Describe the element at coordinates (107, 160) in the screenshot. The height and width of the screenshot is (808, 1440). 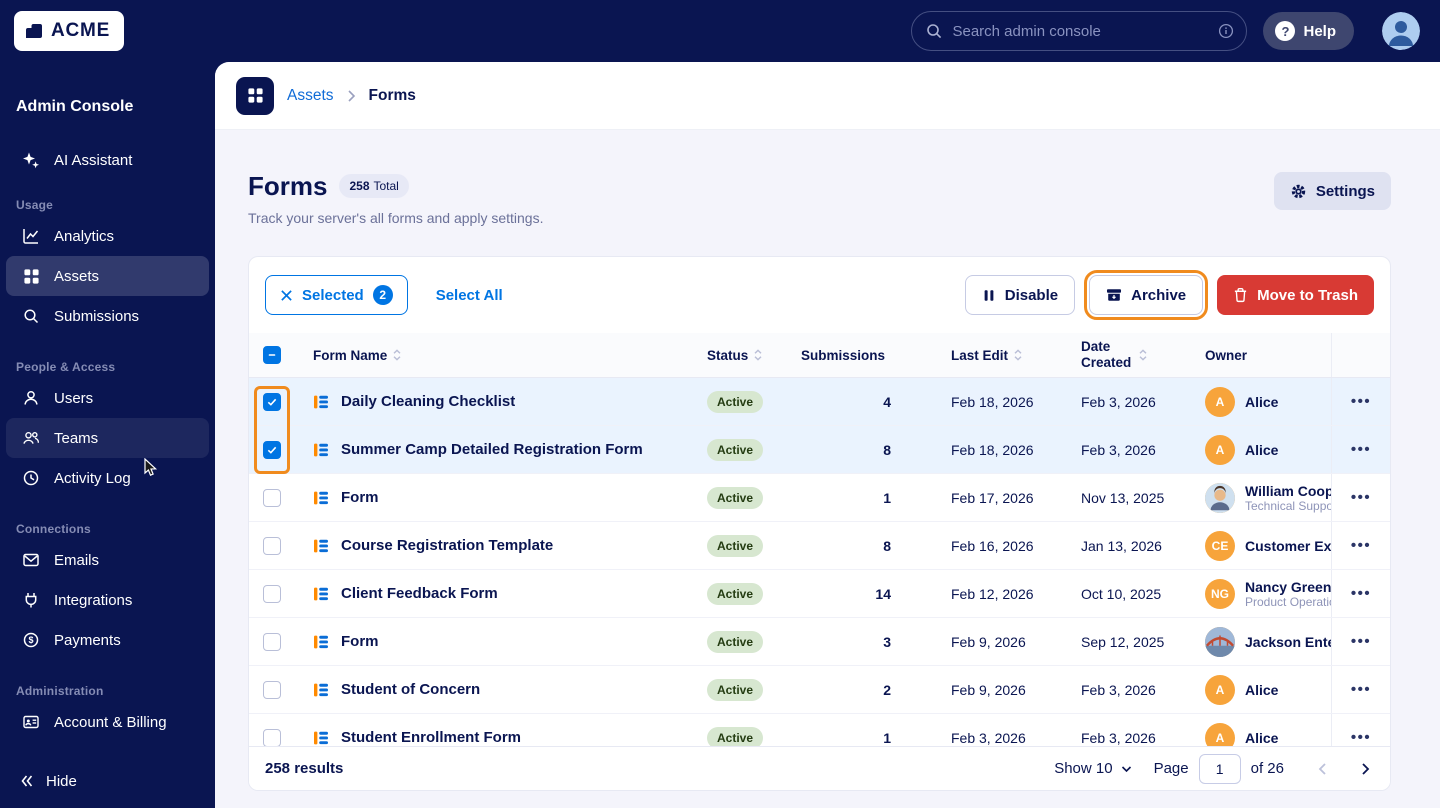
I see `sidebar-item-ai-assistant: AI Assistant` at that location.